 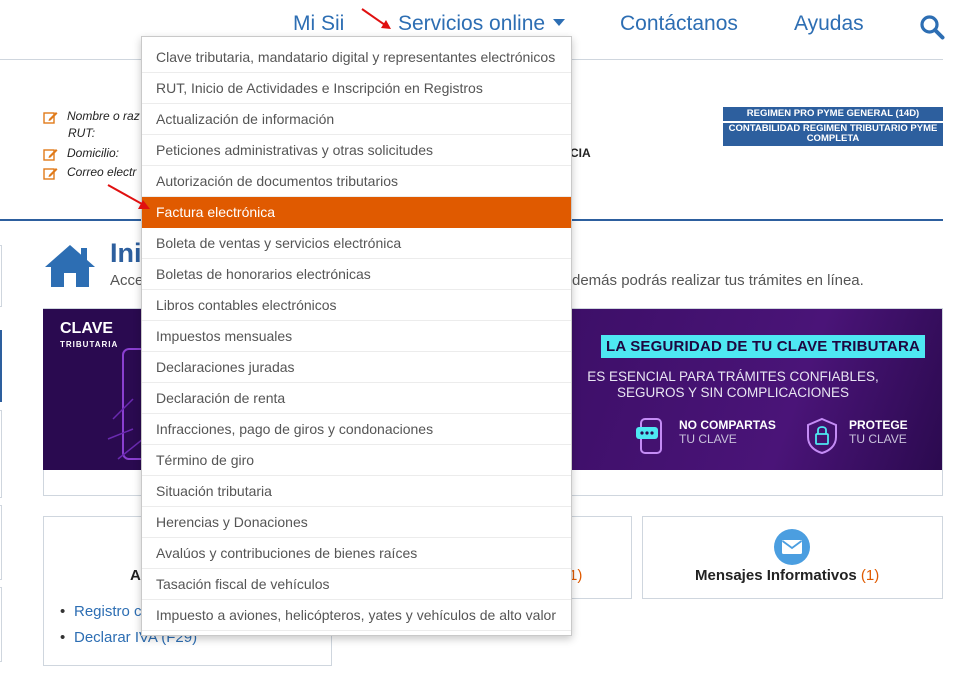 I want to click on nav-mi-sii: Mi Sii, so click(x=318, y=24).